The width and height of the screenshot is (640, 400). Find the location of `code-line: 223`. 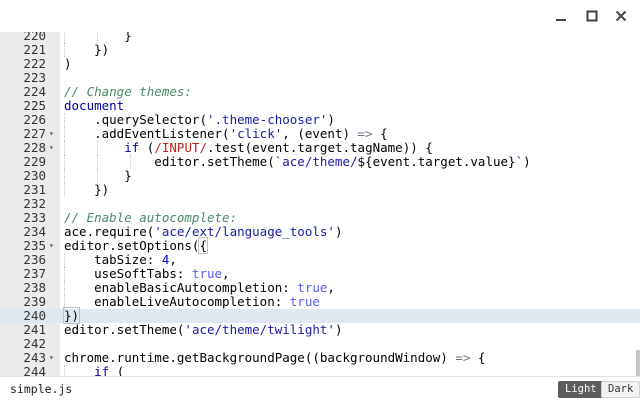

code-line: 223 is located at coordinates (320, 78).